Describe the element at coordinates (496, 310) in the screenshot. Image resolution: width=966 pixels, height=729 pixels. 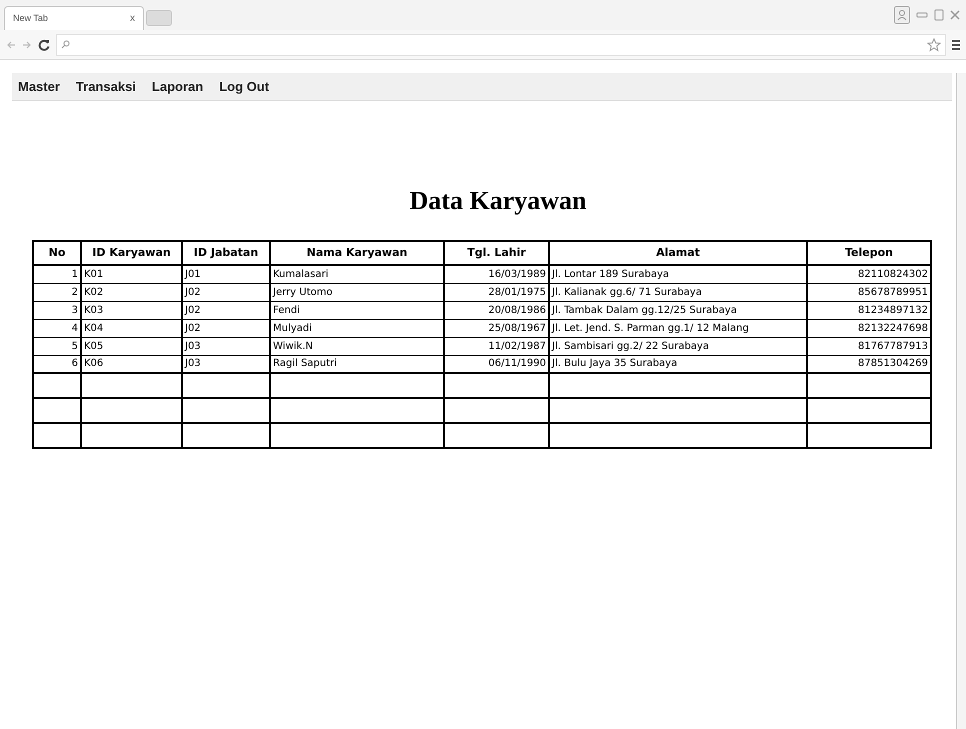
I see `table-cell: 20/08/1986` at that location.